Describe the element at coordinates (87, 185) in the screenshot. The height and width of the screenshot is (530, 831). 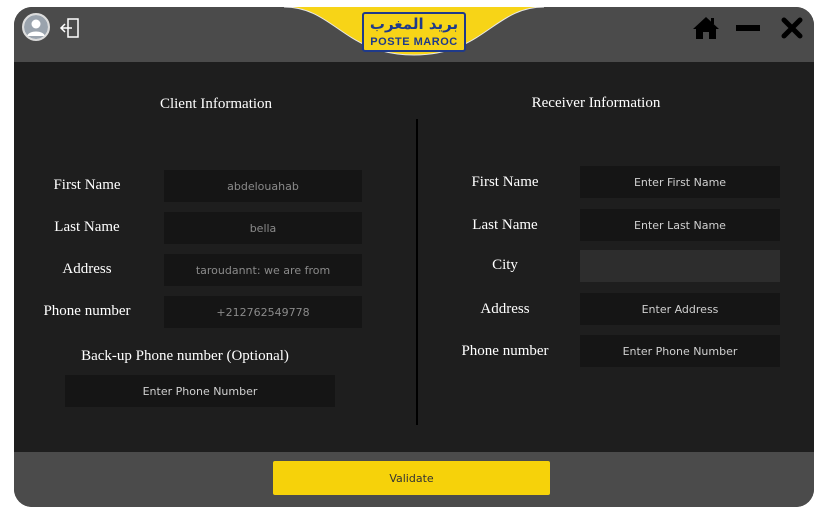
I see `client-first-name-label: First Name` at that location.